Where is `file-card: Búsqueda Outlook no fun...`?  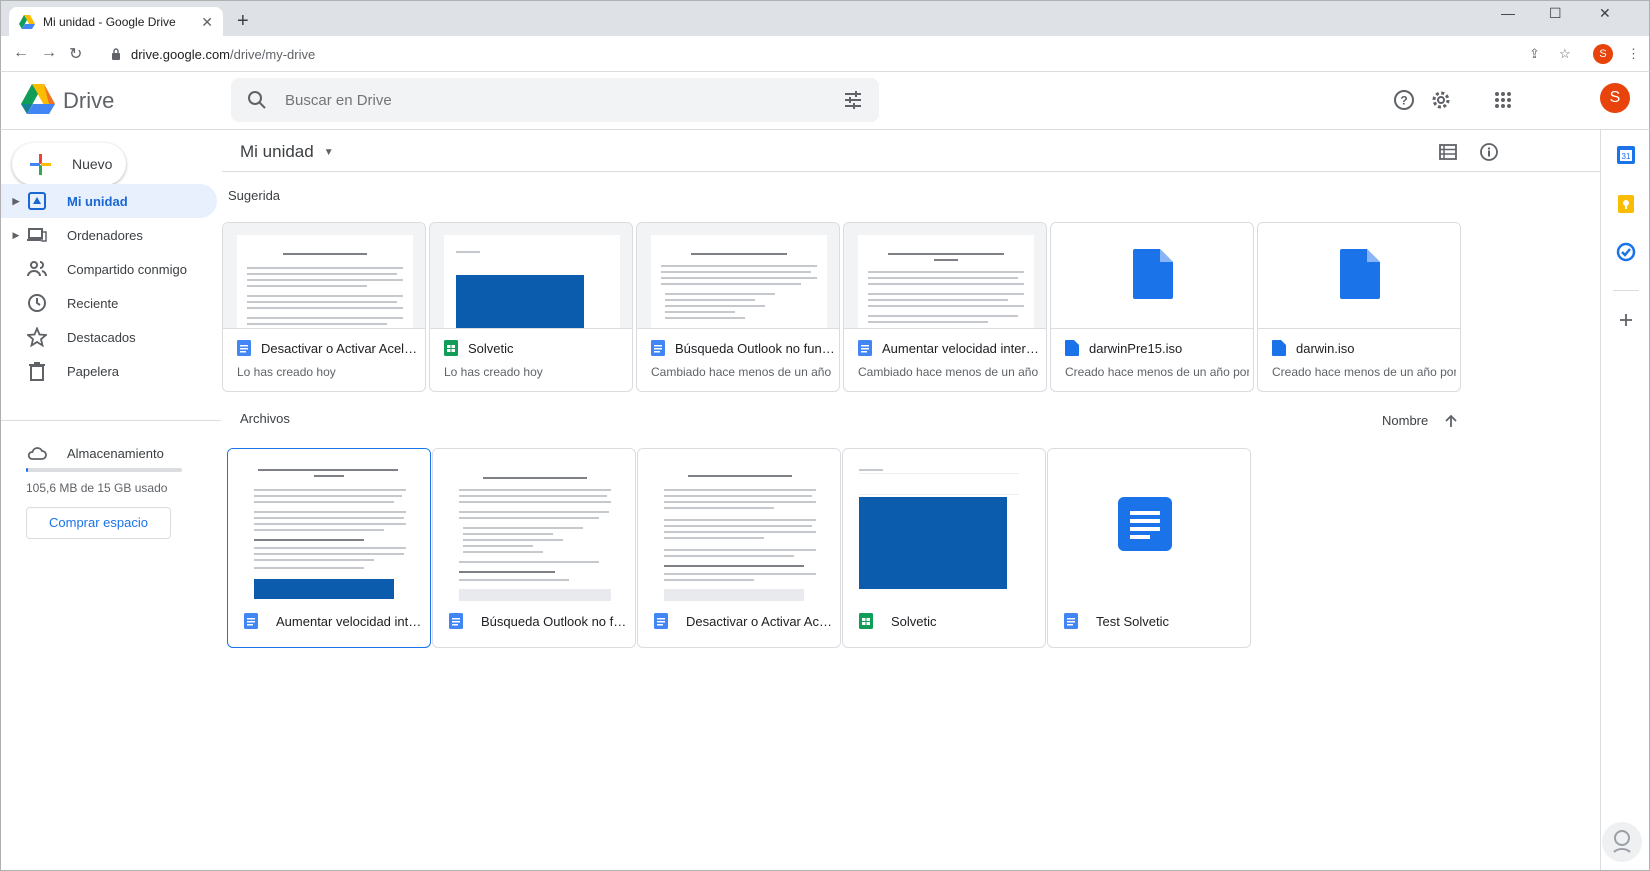
file-card: Búsqueda Outlook no fun... is located at coordinates (534, 548).